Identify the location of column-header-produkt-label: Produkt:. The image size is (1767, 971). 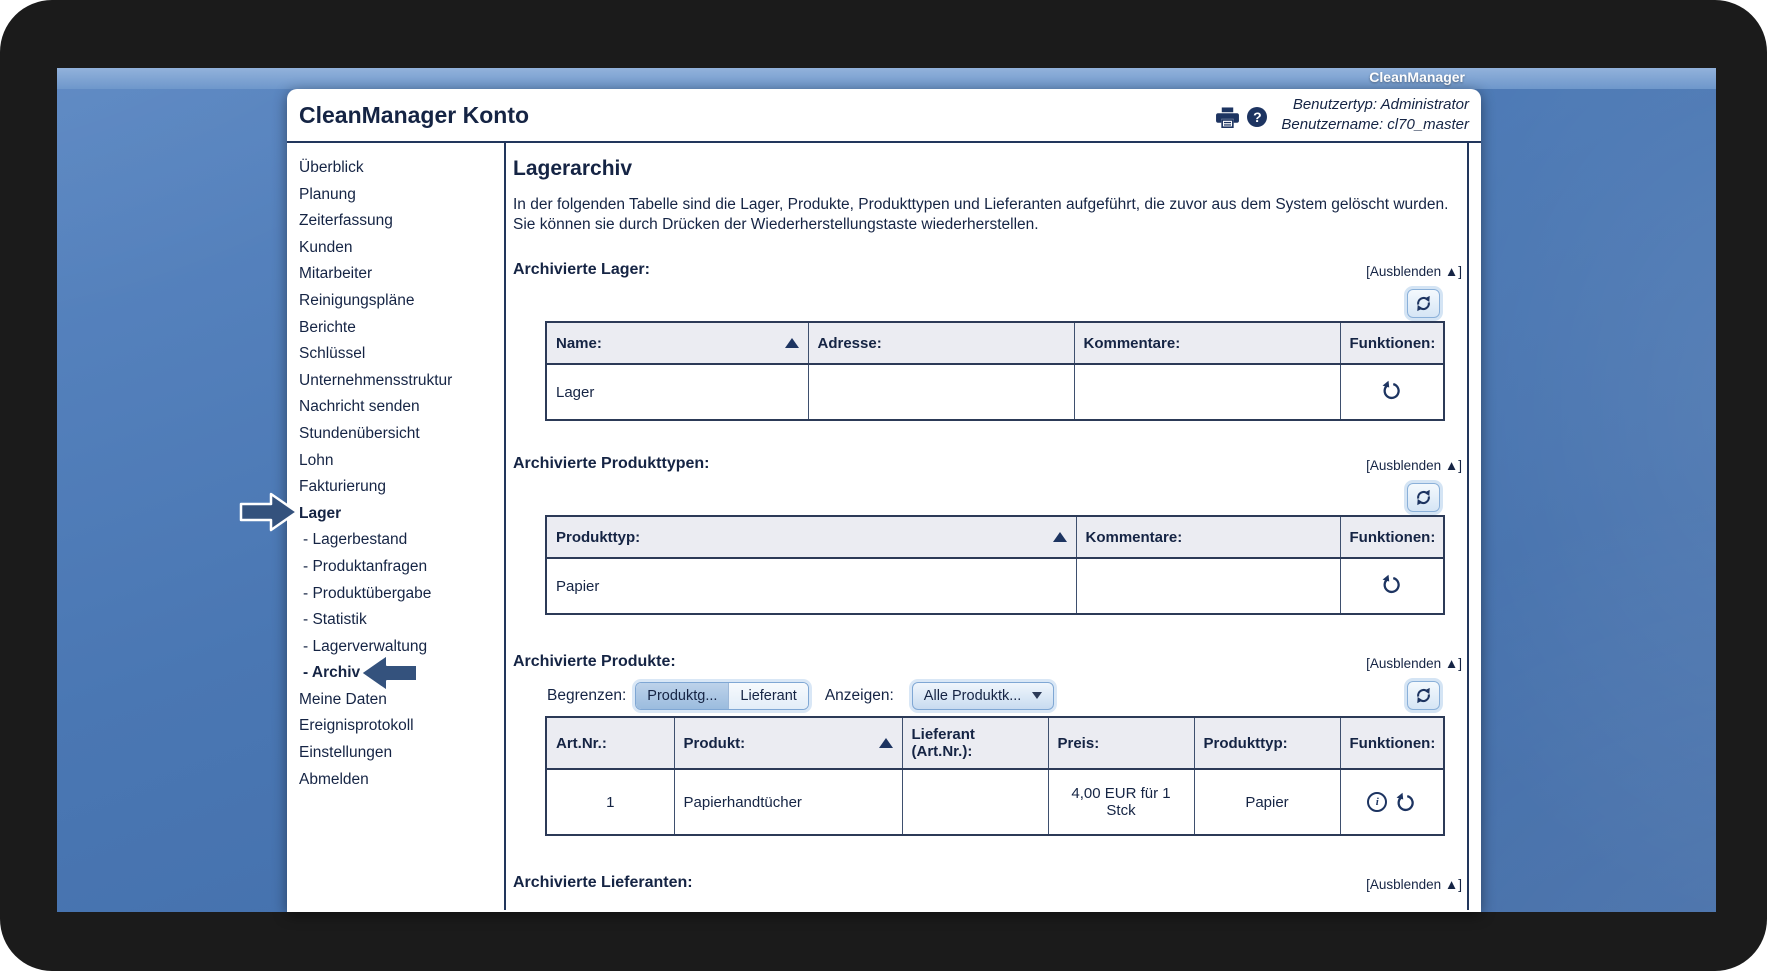
(714, 743).